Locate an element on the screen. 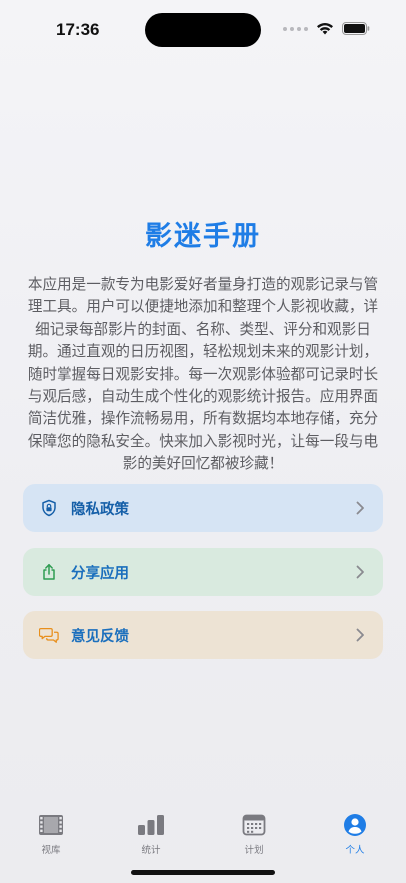 The height and width of the screenshot is (883, 406). calendar-icon is located at coordinates (254, 825).